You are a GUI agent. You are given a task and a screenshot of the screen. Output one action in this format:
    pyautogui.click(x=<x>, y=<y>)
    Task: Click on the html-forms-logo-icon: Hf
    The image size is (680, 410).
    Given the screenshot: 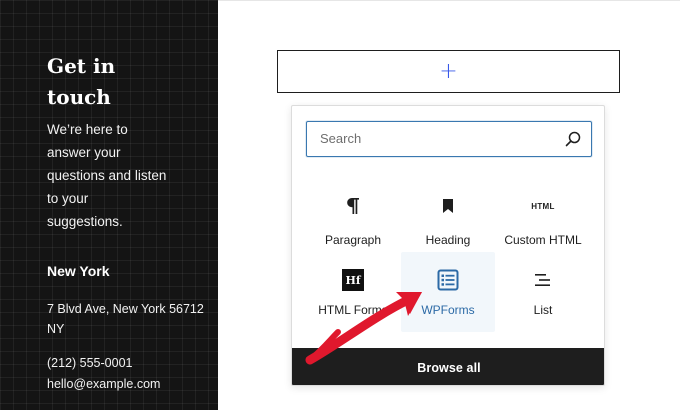 What is the action you would take?
    pyautogui.click(x=353, y=280)
    